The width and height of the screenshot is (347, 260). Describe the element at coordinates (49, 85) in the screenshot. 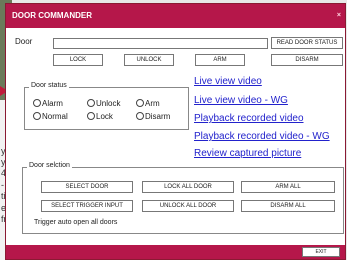

I see `door-status-title: Door status` at that location.